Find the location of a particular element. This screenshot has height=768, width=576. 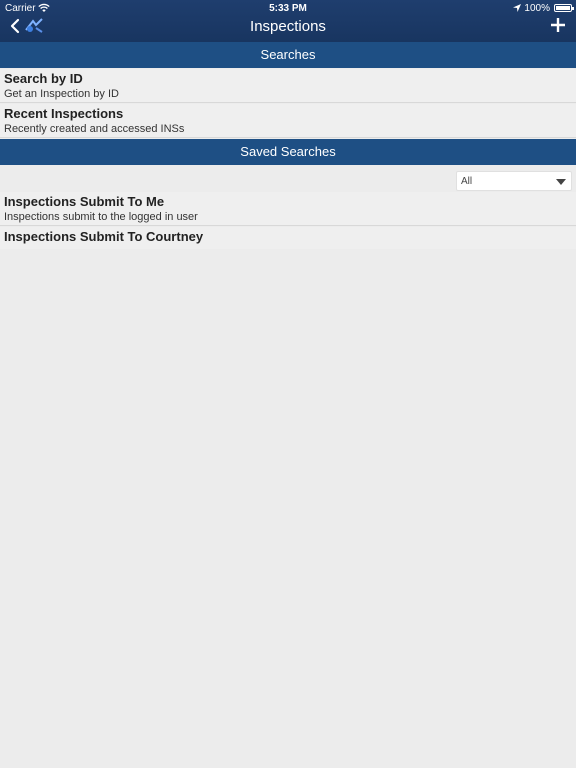

row-title: Inspections Submit To Courtney is located at coordinates (104, 236).